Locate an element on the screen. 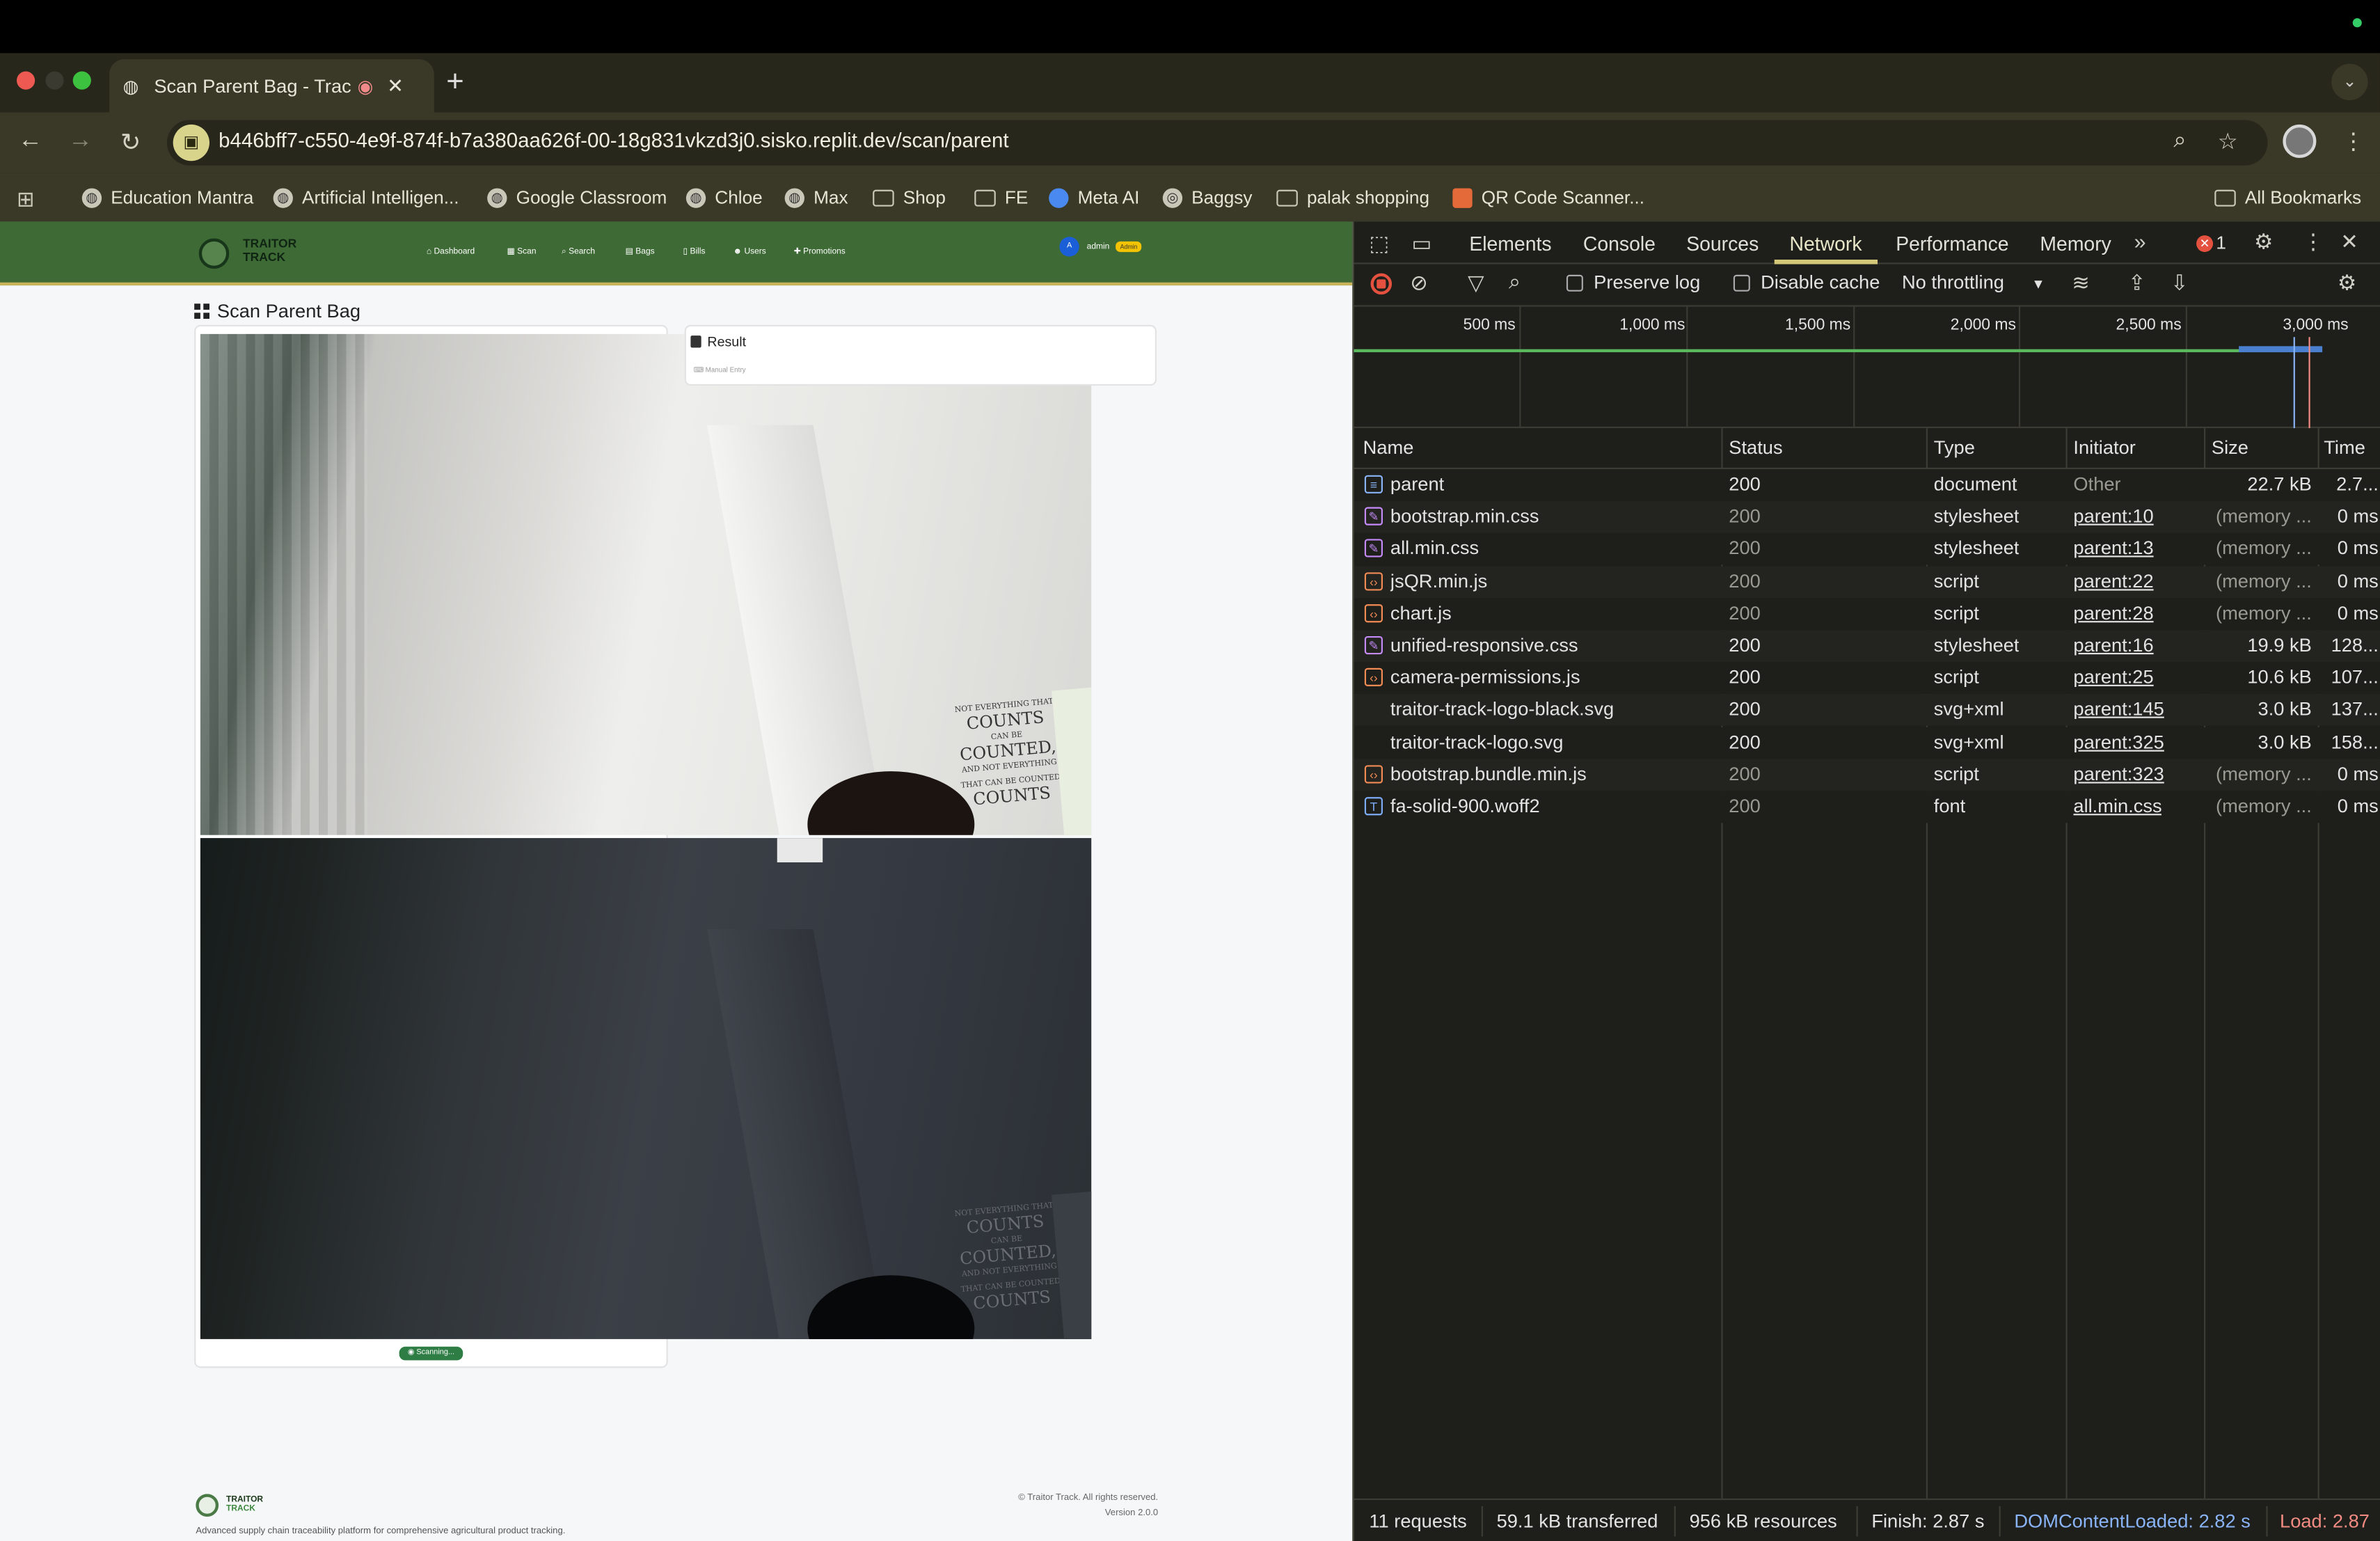 This screenshot has width=2380, height=1541. network-settings-icon: ⚙ is located at coordinates (2347, 283).